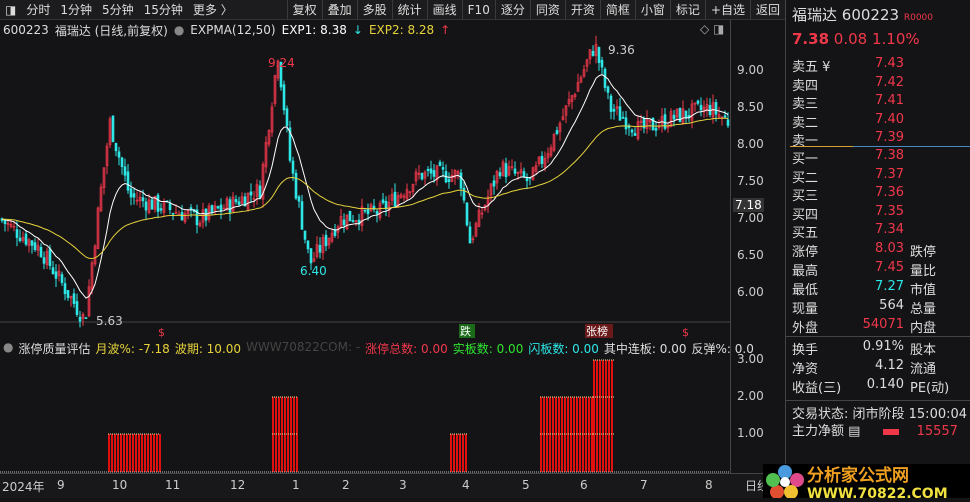 Image resolution: width=970 pixels, height=502 pixels. What do you see at coordinates (891, 305) in the screenshot?
I see `stat-value: 564` at bounding box center [891, 305].